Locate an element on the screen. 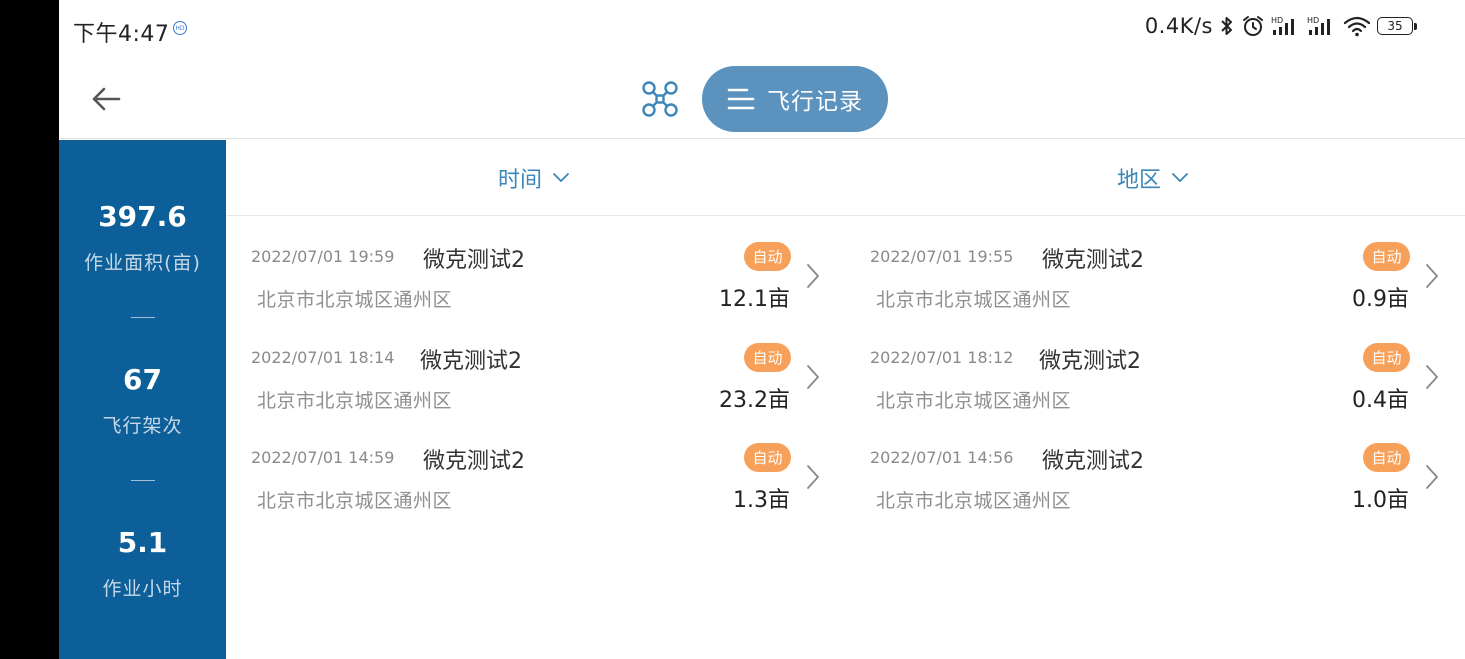 This screenshot has height=659, width=1465. flights-label: 飞行架次 is located at coordinates (142, 426).